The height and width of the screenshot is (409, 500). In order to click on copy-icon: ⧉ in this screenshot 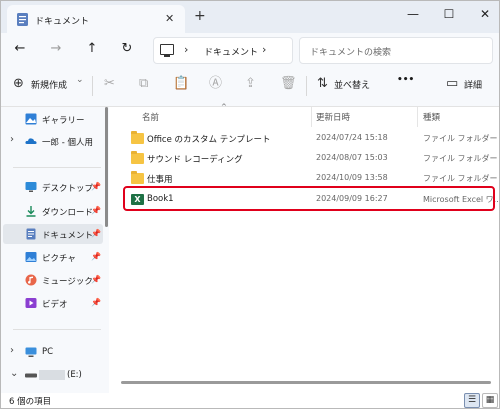, I will do `click(143, 84)`.